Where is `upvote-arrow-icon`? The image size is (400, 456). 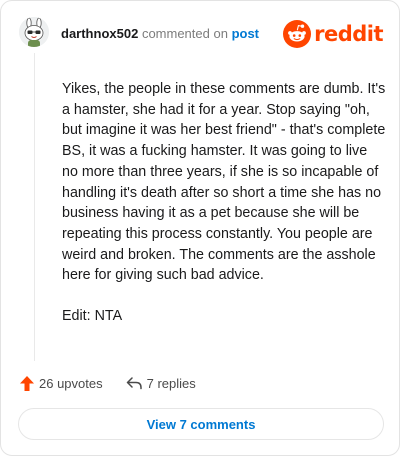 upvote-arrow-icon is located at coordinates (27, 383).